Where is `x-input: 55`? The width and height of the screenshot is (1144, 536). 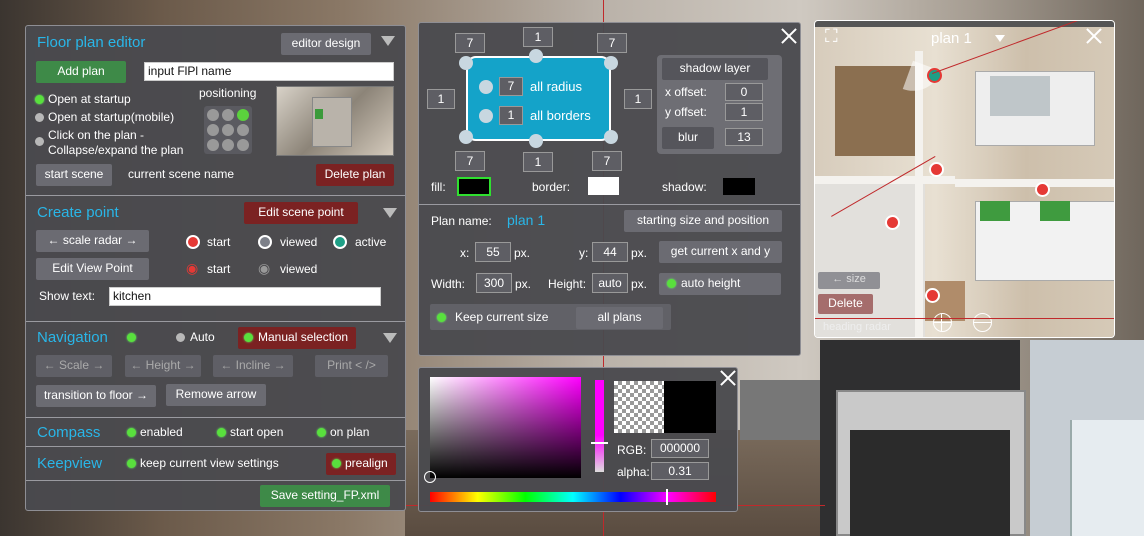 x-input: 55 is located at coordinates (493, 252).